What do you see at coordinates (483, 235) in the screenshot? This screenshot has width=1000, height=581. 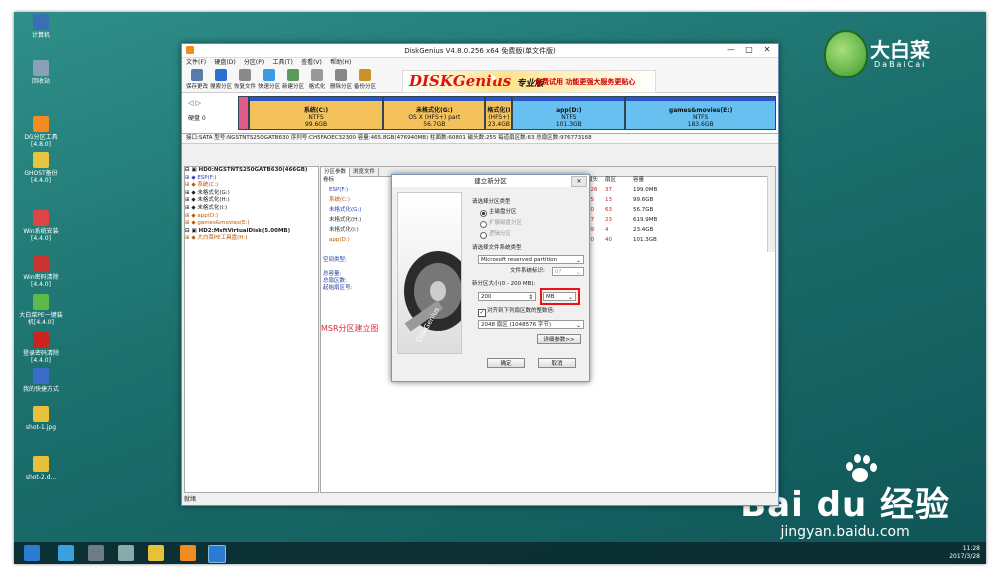 I see `radio-logical` at bounding box center [483, 235].